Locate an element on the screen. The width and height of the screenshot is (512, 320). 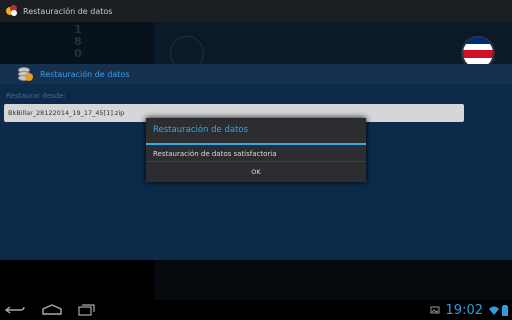
status-clock: 19:02 is located at coordinates (464, 310).